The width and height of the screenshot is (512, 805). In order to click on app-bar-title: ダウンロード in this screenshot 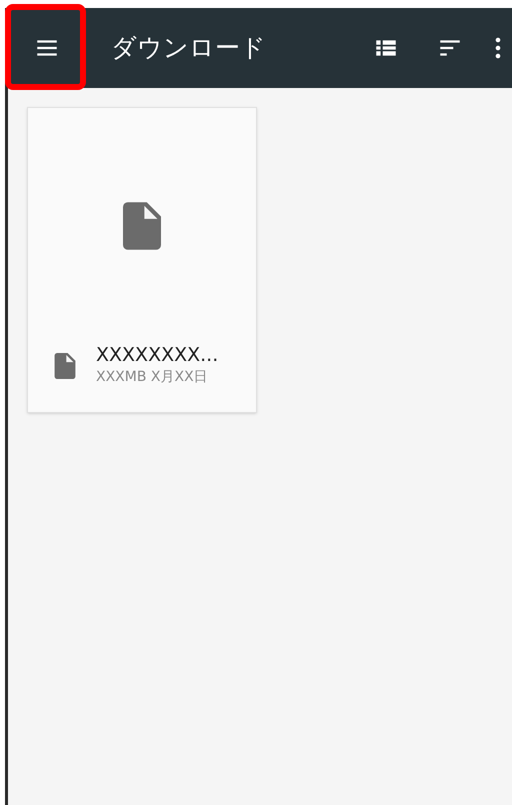, I will do `click(189, 48)`.